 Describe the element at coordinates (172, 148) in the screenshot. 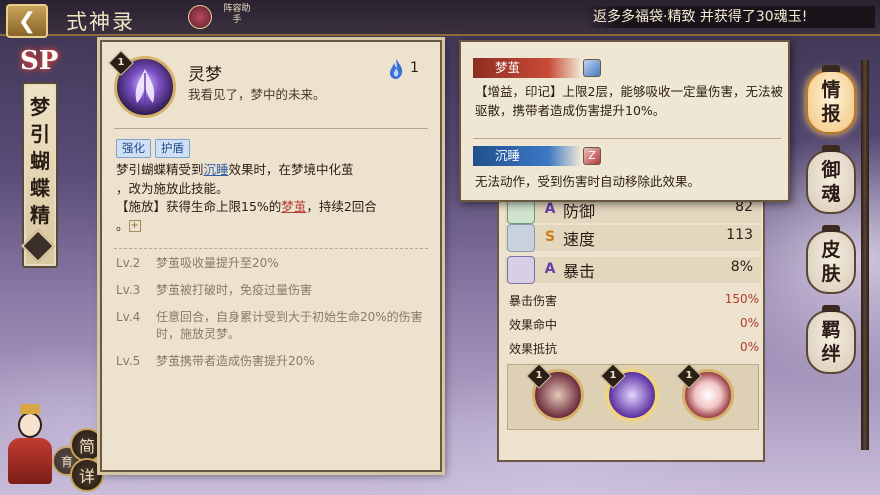

I see `tag-shield: 护盾` at that location.